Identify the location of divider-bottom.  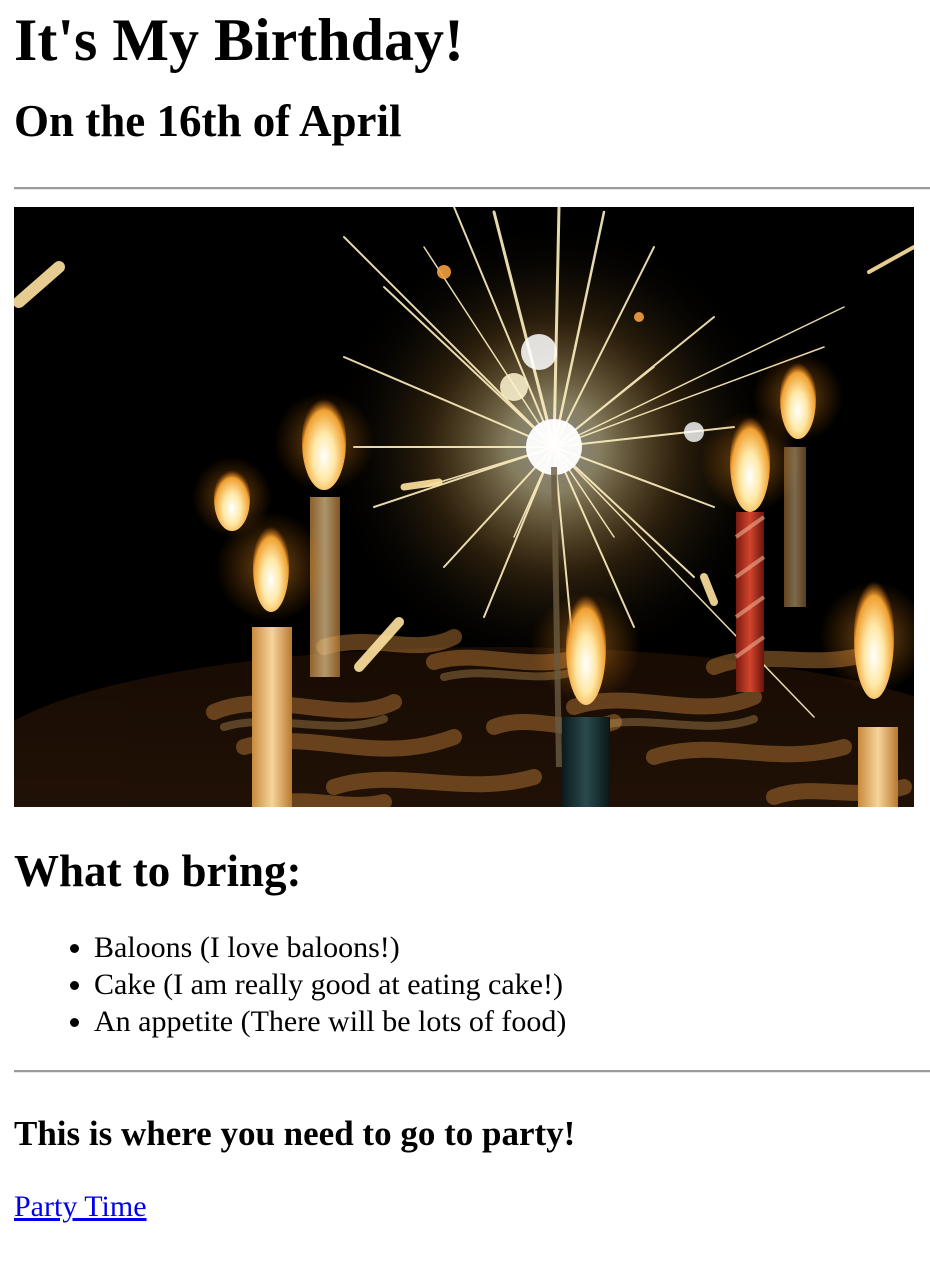
(472, 1071).